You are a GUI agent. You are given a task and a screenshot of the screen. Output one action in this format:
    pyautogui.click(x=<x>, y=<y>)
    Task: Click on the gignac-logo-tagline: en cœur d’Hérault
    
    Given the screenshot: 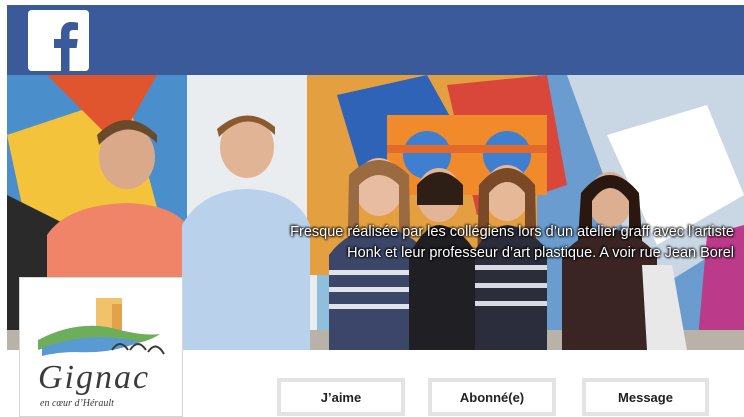 What is the action you would take?
    pyautogui.click(x=77, y=403)
    